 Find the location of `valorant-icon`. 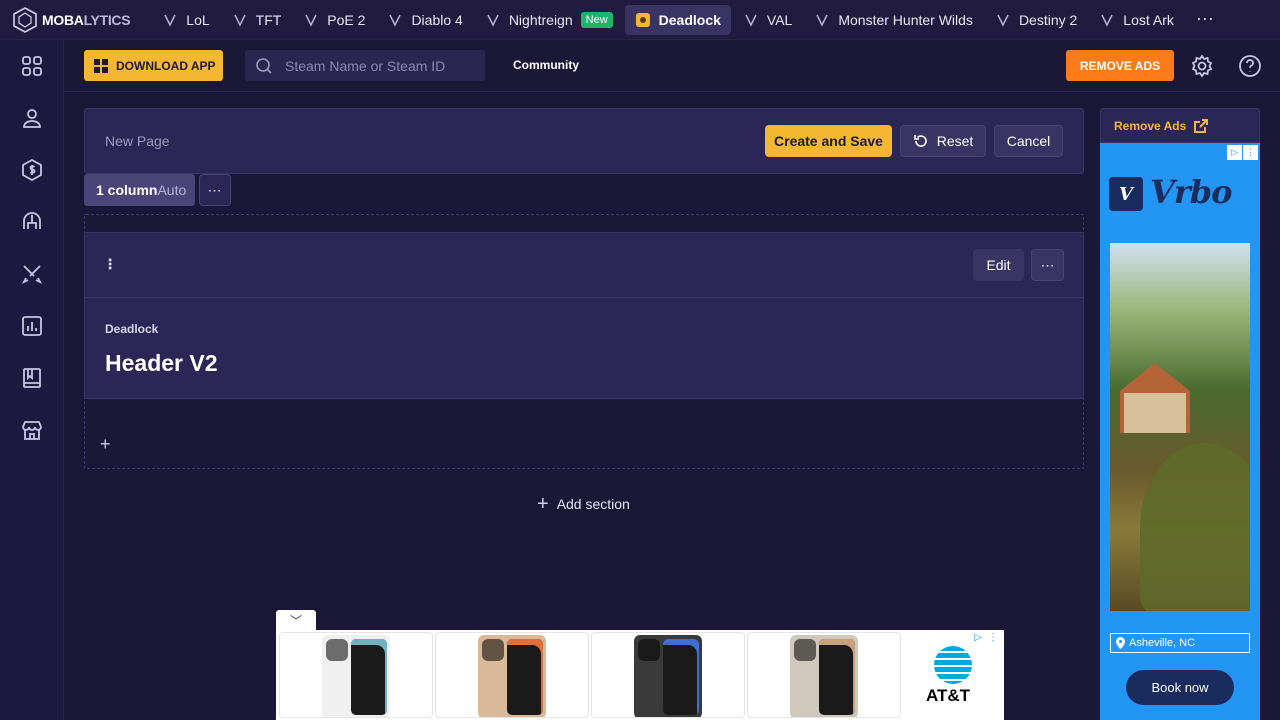

valorant-icon is located at coordinates (751, 20).